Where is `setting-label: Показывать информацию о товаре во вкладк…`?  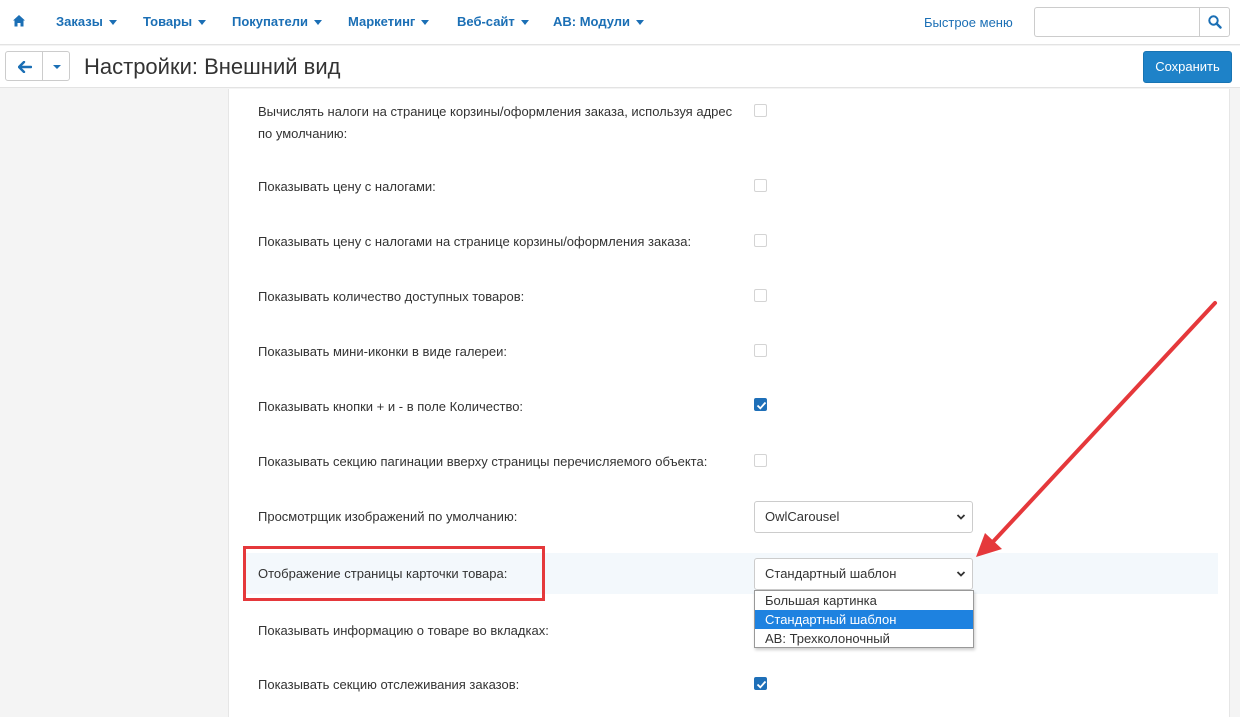 setting-label: Показывать информацию о товаре во вкладк… is located at coordinates (403, 630).